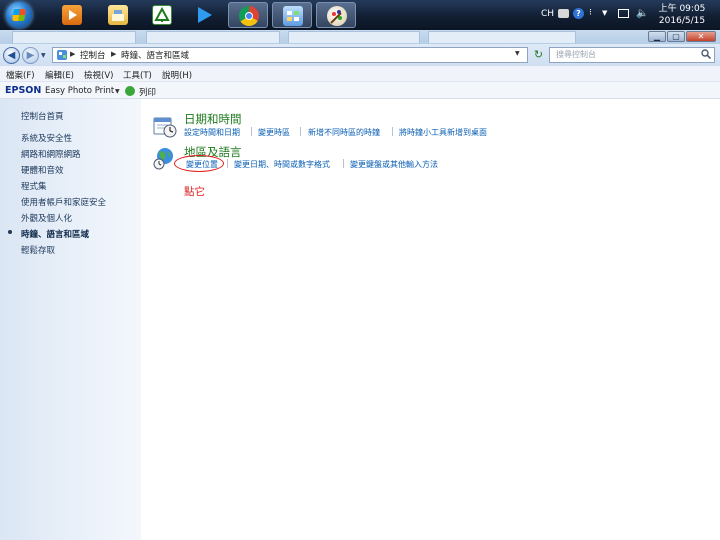 The width and height of the screenshot is (720, 540). I want to click on search-input: 搜尋控制台, so click(632, 55).